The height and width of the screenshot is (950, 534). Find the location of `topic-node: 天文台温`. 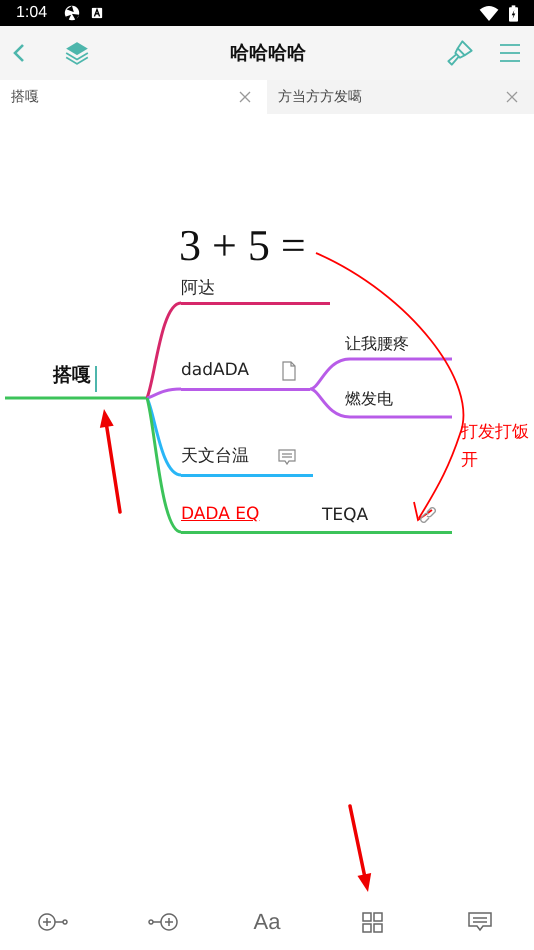

topic-node: 天文台温 is located at coordinates (247, 459).